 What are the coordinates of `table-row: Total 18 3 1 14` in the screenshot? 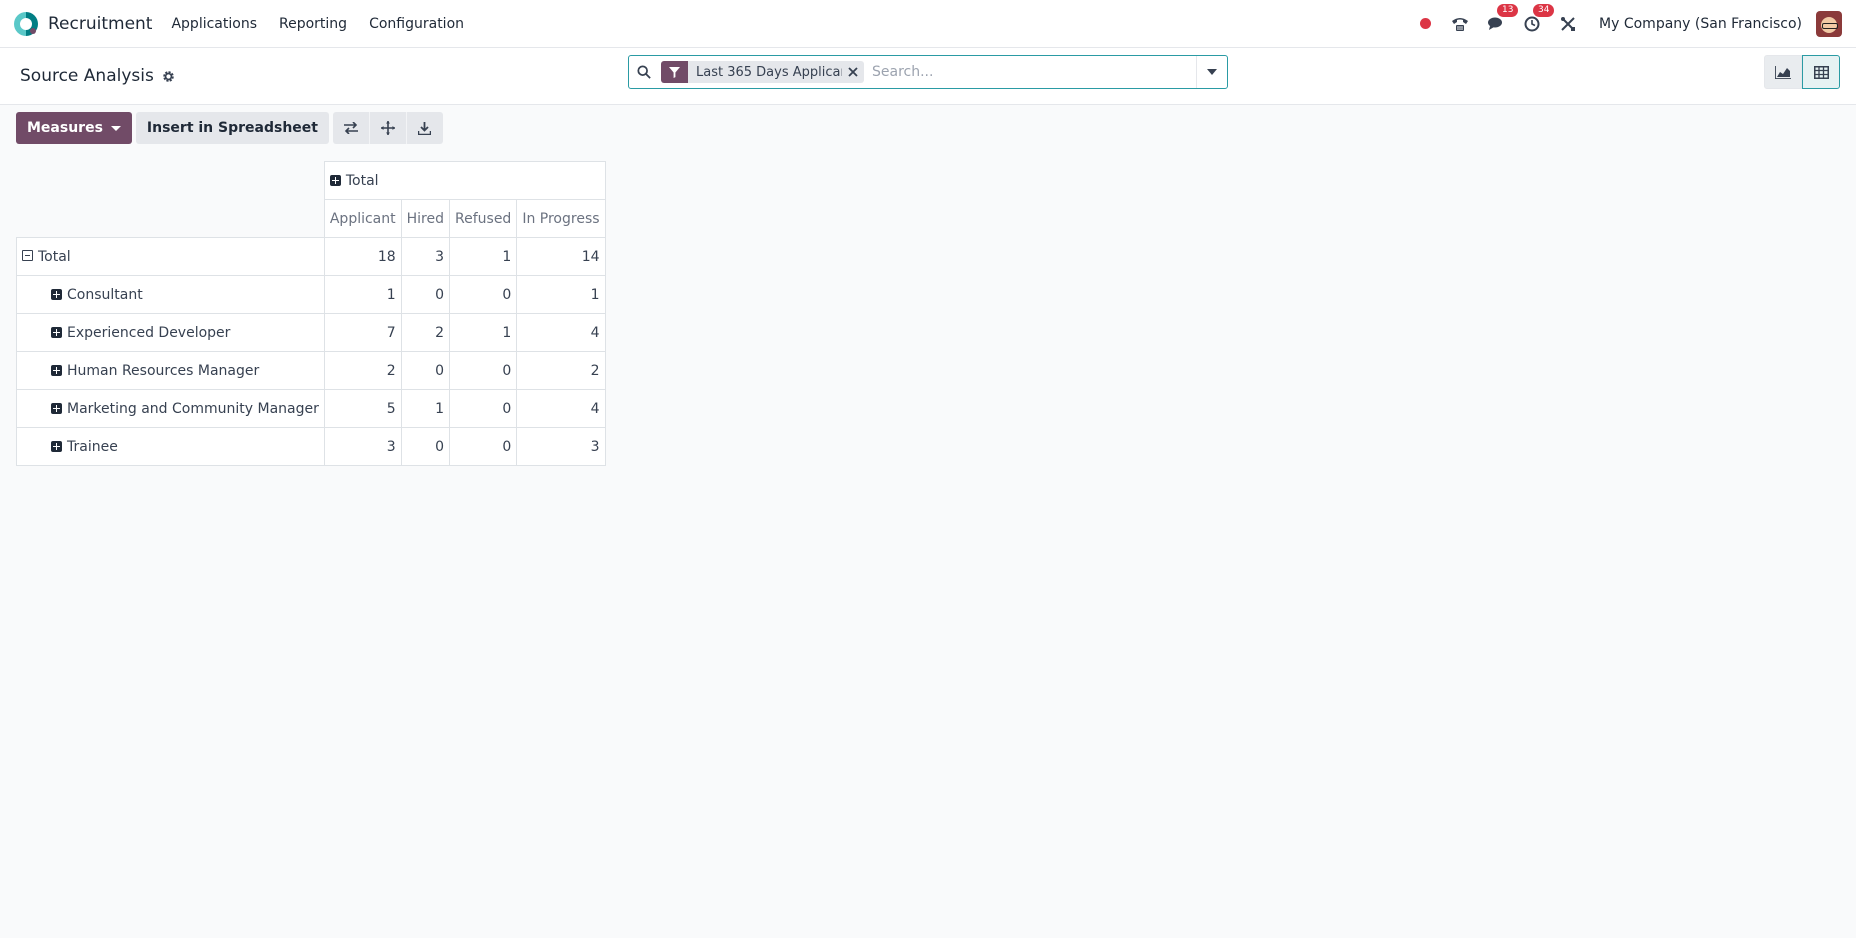 It's located at (311, 256).